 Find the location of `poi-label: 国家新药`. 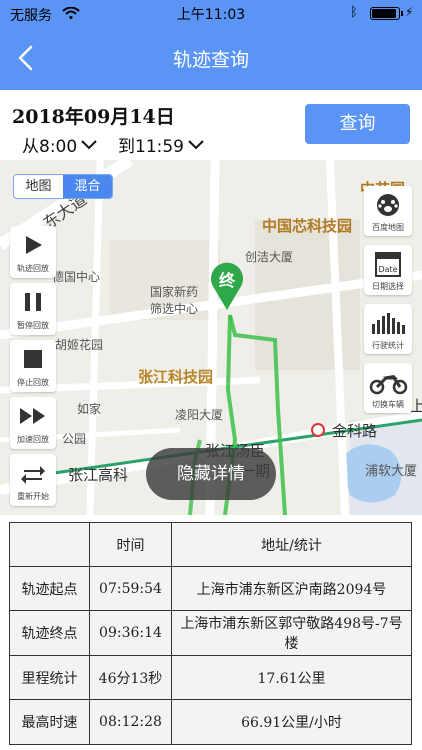

poi-label: 国家新药 is located at coordinates (174, 292).